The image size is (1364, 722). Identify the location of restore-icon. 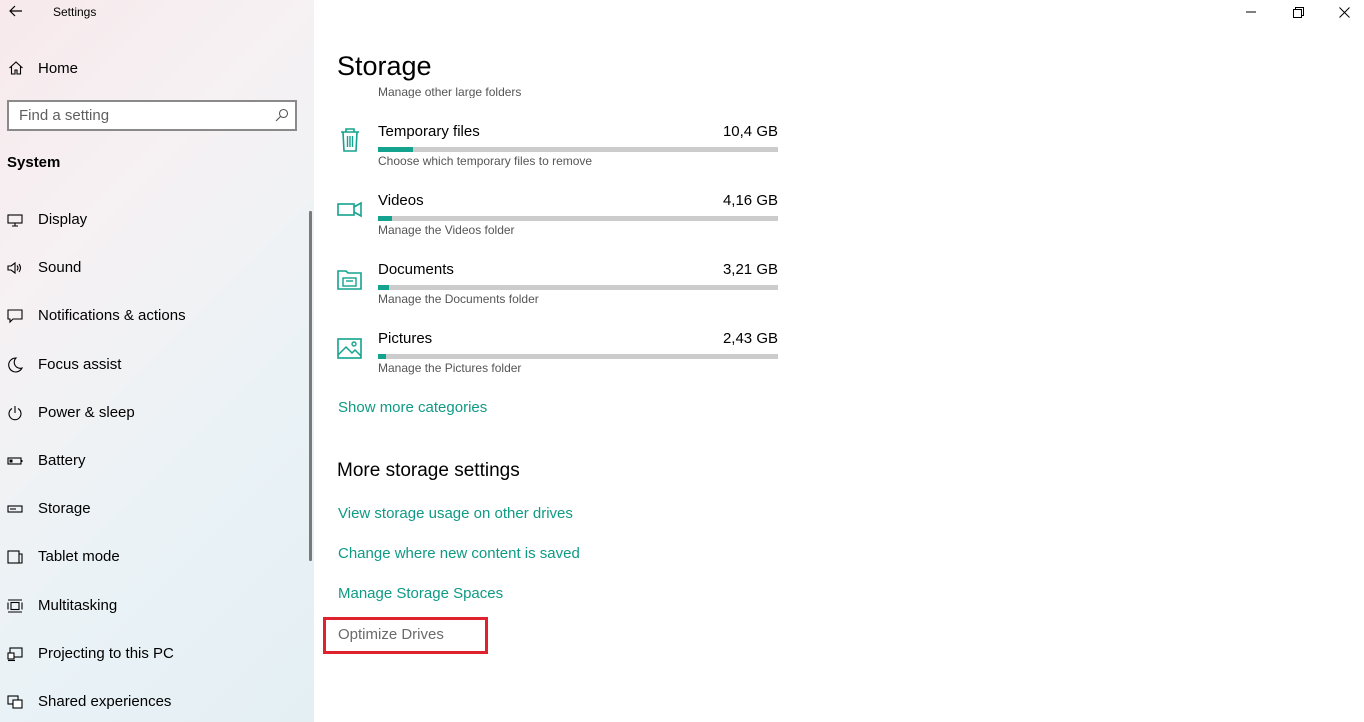
(1298, 12).